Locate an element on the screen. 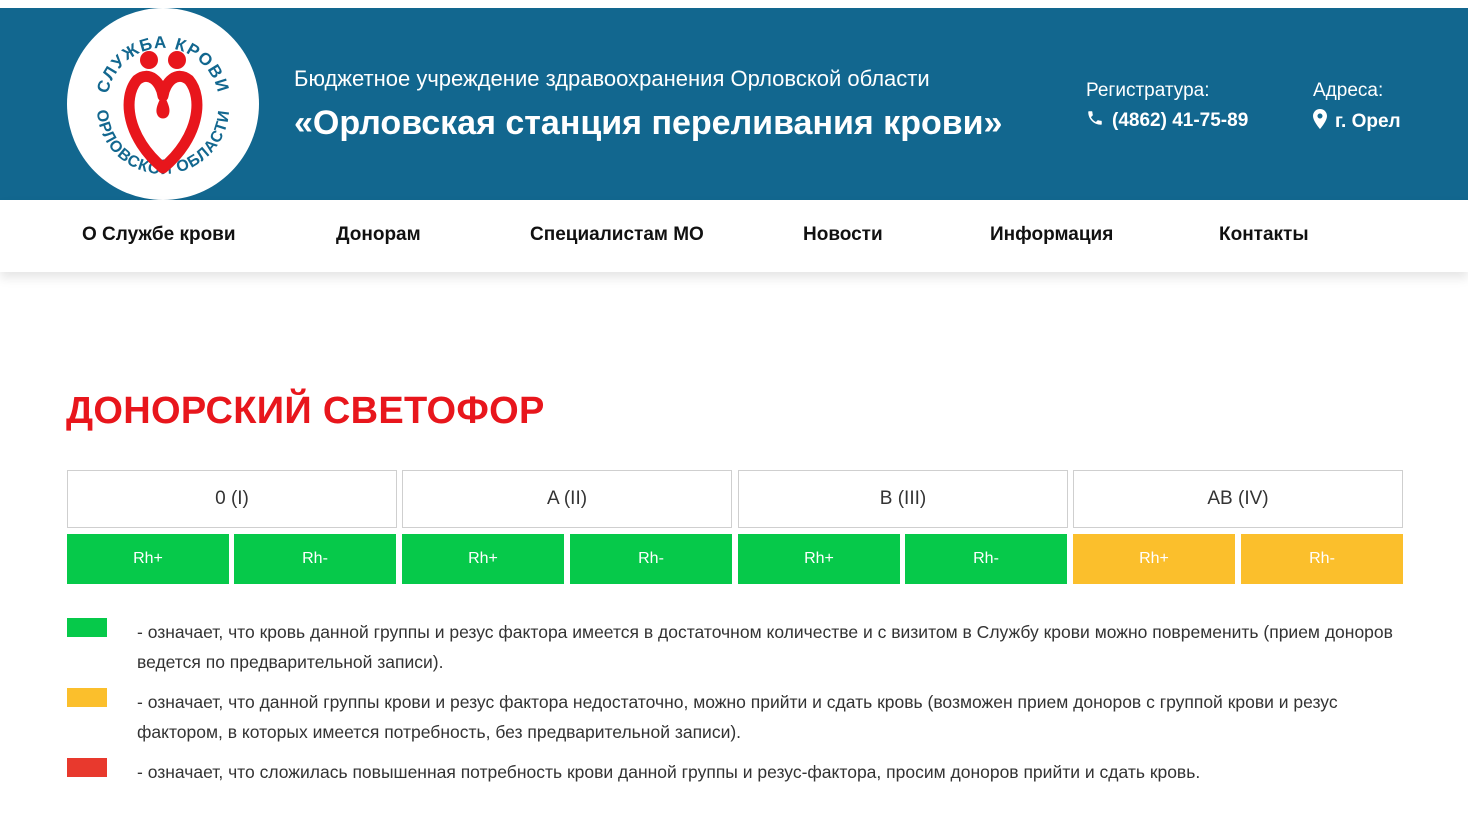 Image resolution: width=1468 pixels, height=826 pixels. registry-phone: (4862) 41-75-89 is located at coordinates (1180, 120).